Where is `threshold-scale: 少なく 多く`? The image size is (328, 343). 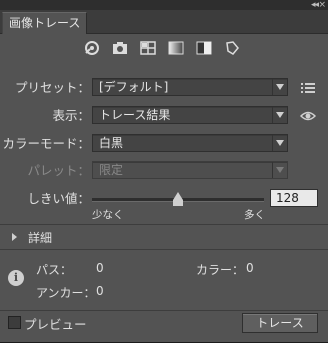
threshold-scale: 少なく 多く is located at coordinates (164, 214).